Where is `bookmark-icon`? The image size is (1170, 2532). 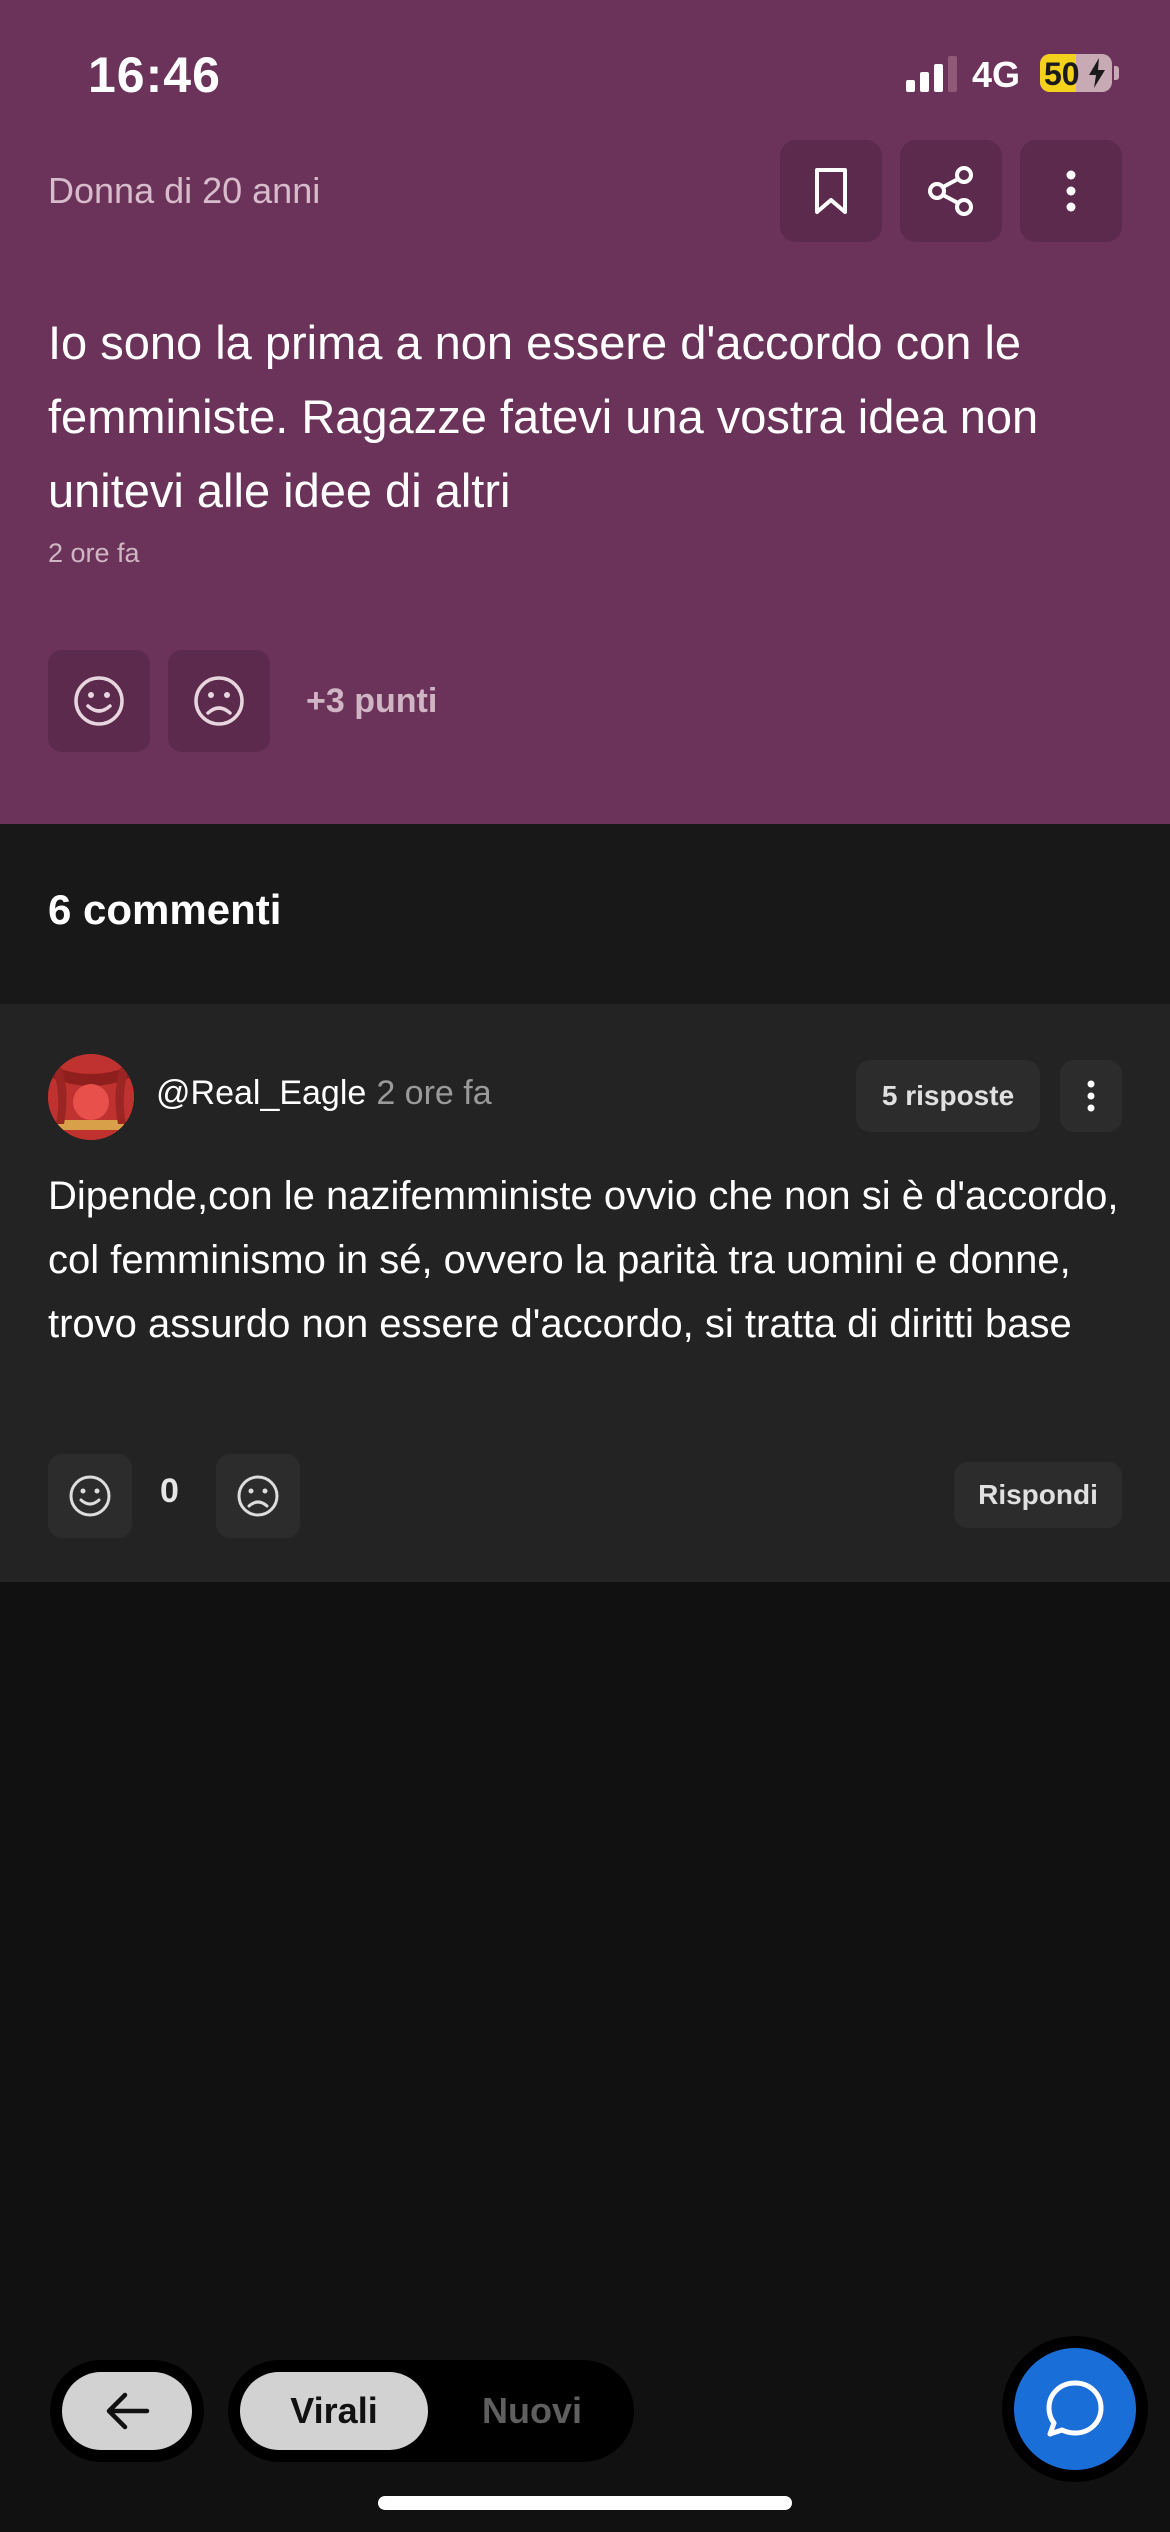
bookmark-icon is located at coordinates (831, 191).